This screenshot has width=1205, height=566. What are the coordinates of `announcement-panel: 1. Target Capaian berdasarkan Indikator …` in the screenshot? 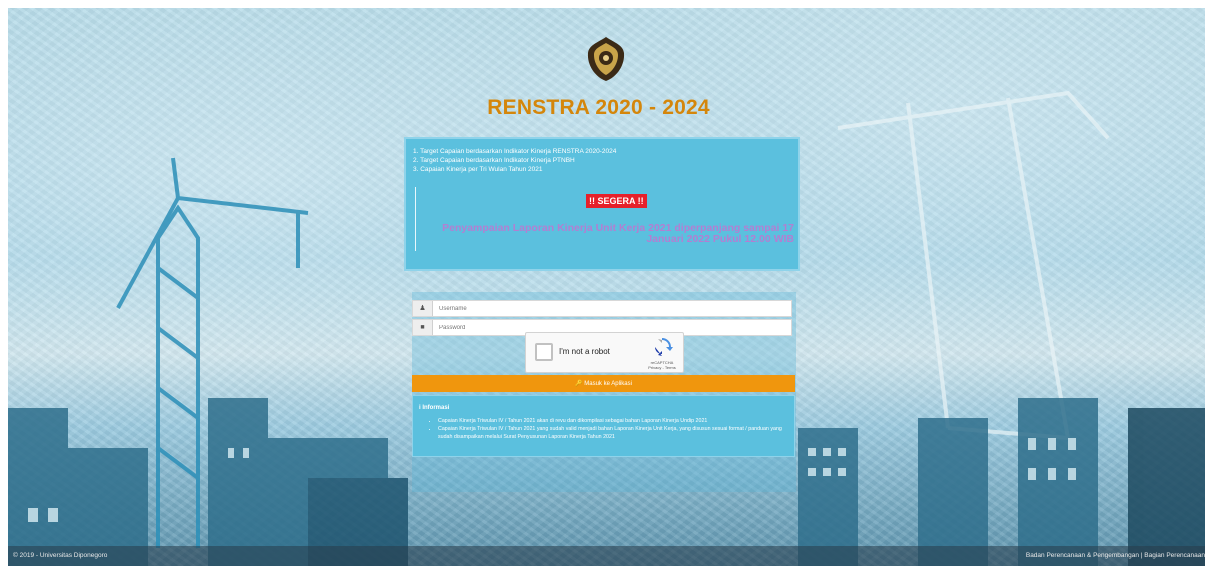 It's located at (602, 204).